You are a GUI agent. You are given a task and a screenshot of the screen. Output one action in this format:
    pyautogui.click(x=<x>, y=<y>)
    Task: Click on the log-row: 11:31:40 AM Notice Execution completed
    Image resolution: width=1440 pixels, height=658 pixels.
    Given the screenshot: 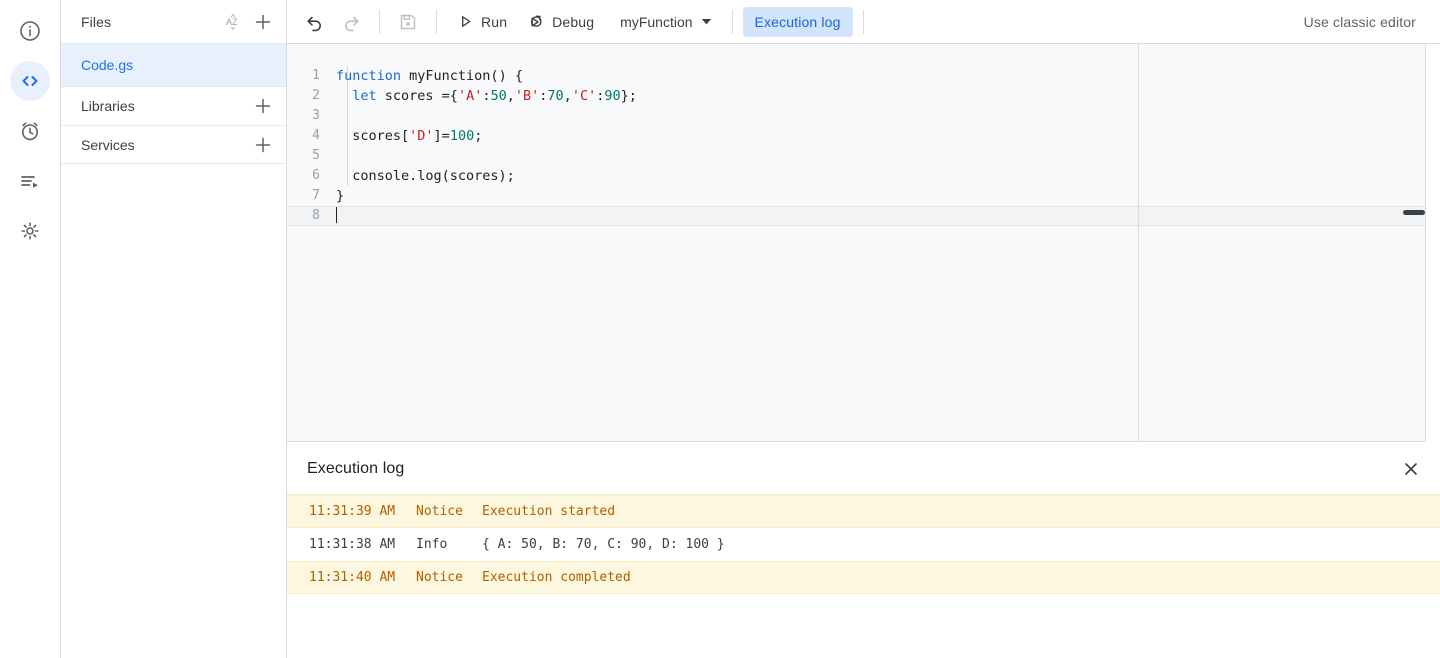 What is the action you would take?
    pyautogui.click(x=863, y=577)
    